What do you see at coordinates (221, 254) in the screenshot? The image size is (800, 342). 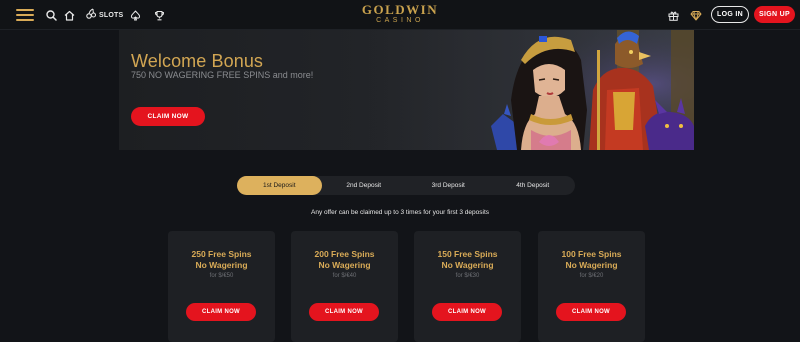 I see `offer-title: 250 Free Spins` at bounding box center [221, 254].